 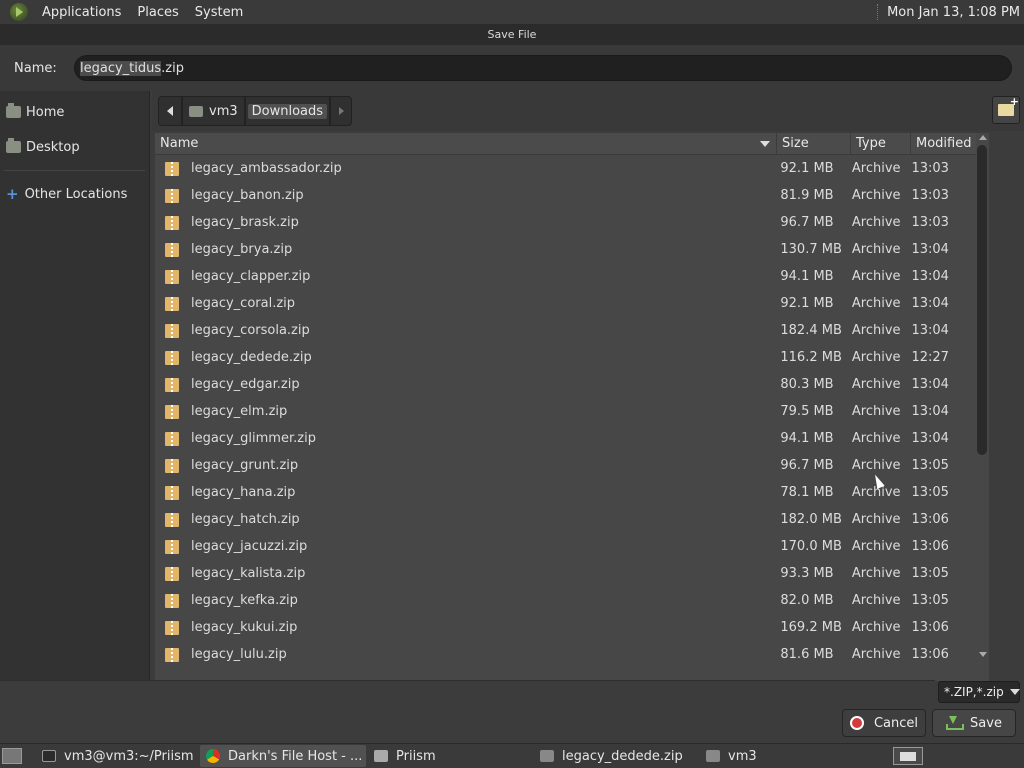 What do you see at coordinates (811, 330) in the screenshot?
I see `file-size: 182.4 MB` at bounding box center [811, 330].